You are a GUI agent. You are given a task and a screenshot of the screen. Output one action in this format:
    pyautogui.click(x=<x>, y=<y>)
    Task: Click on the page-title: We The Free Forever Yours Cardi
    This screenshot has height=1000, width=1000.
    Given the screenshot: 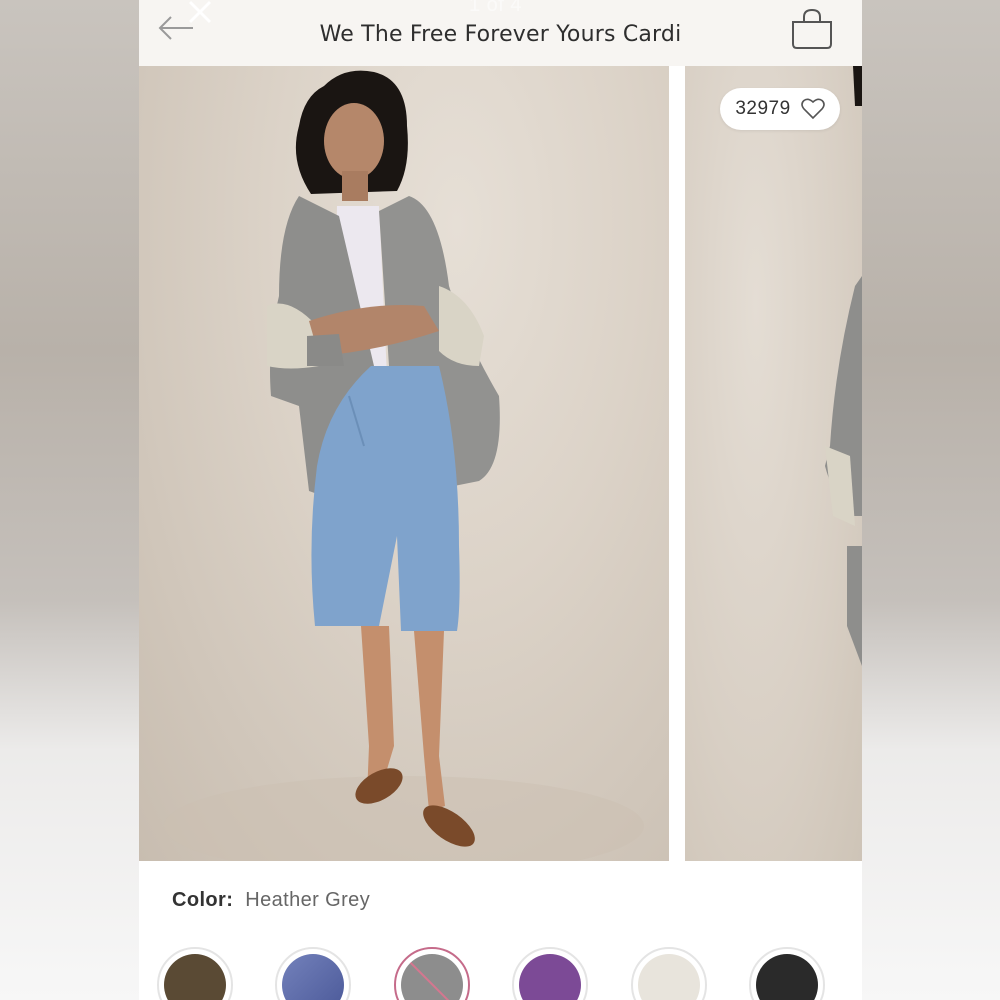 What is the action you would take?
    pyautogui.click(x=500, y=34)
    